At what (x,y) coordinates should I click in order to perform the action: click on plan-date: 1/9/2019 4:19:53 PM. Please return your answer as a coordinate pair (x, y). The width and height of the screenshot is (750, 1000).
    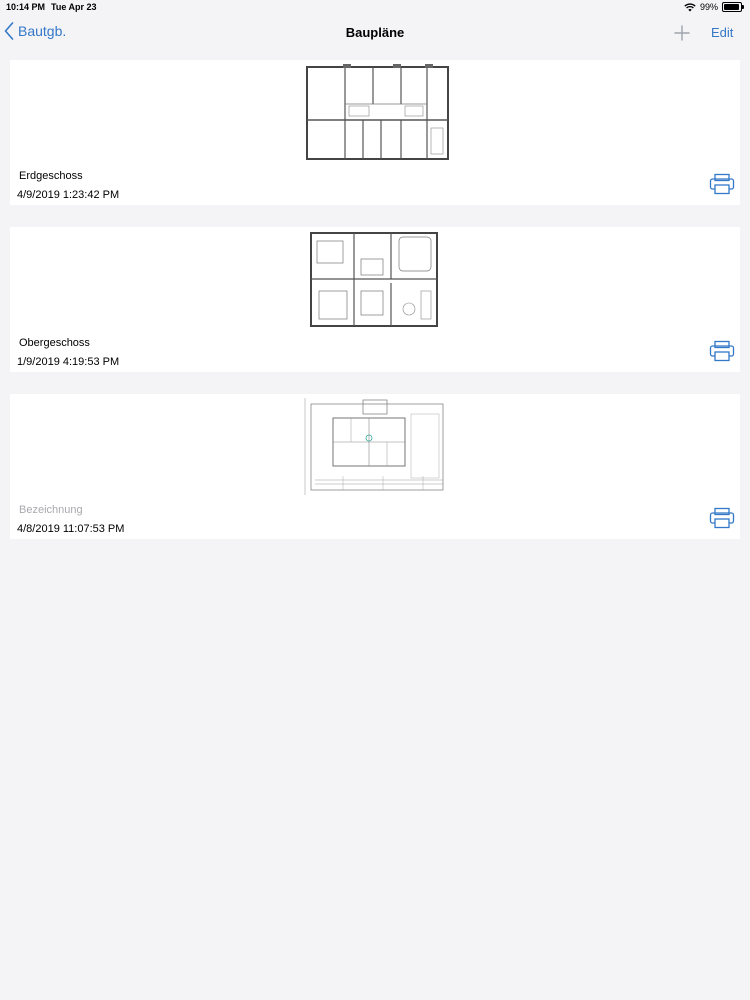
    Looking at the image, I should click on (68, 362).